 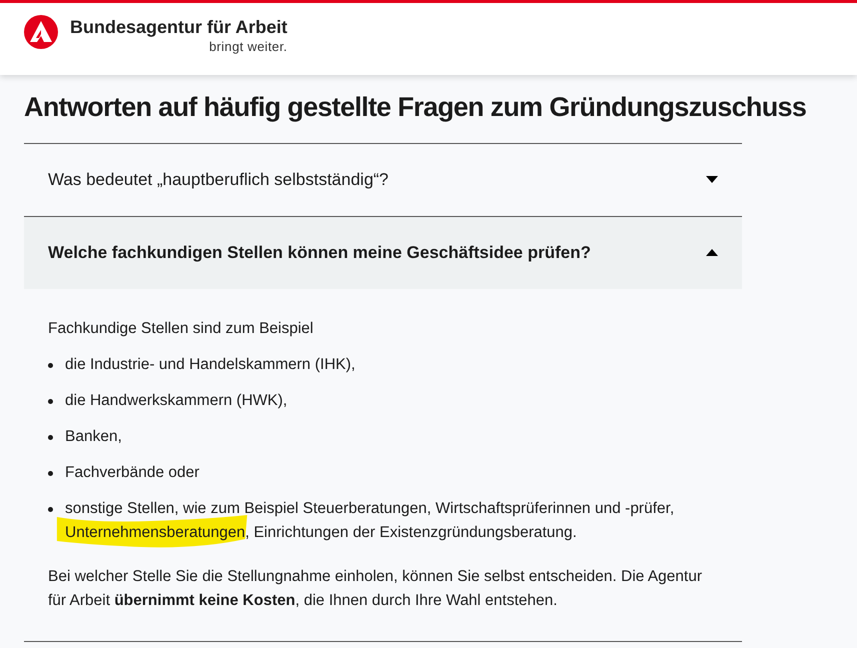 I want to click on page-title: Antworten auf häufig gestellte Fragen zum Gründungszuschuss, so click(x=416, y=107).